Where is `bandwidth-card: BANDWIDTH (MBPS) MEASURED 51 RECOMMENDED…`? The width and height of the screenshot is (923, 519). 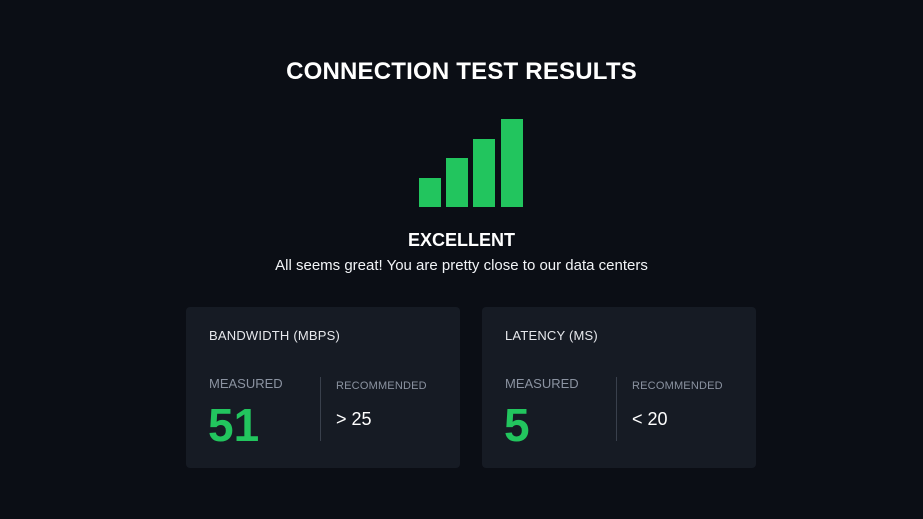
bandwidth-card: BANDWIDTH (MBPS) MEASURED 51 RECOMMENDED… is located at coordinates (323, 387).